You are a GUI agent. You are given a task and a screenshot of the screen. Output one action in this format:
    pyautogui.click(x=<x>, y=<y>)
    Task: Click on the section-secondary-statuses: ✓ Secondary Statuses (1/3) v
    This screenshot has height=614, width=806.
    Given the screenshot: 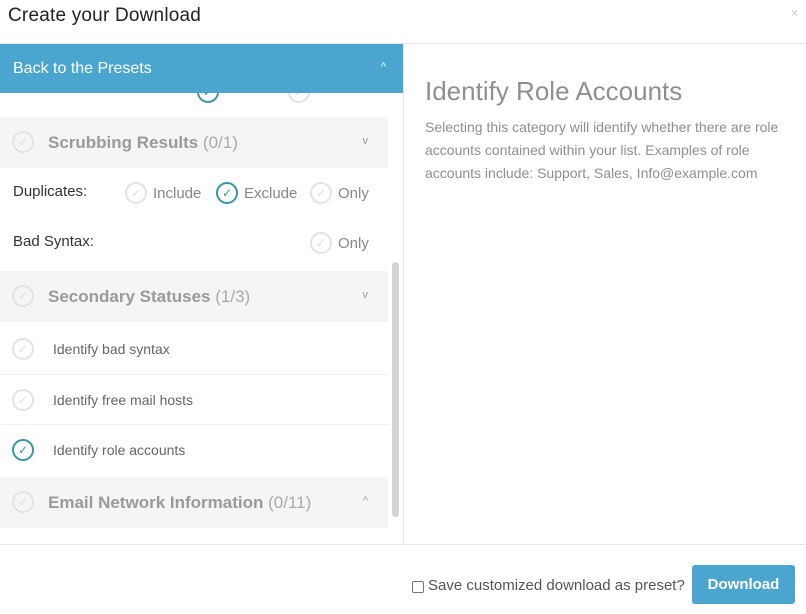 What is the action you would take?
    pyautogui.click(x=194, y=296)
    